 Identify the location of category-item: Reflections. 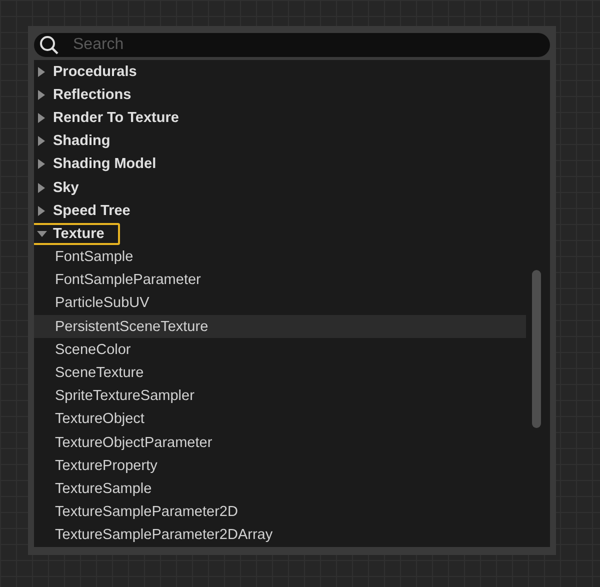
(92, 94).